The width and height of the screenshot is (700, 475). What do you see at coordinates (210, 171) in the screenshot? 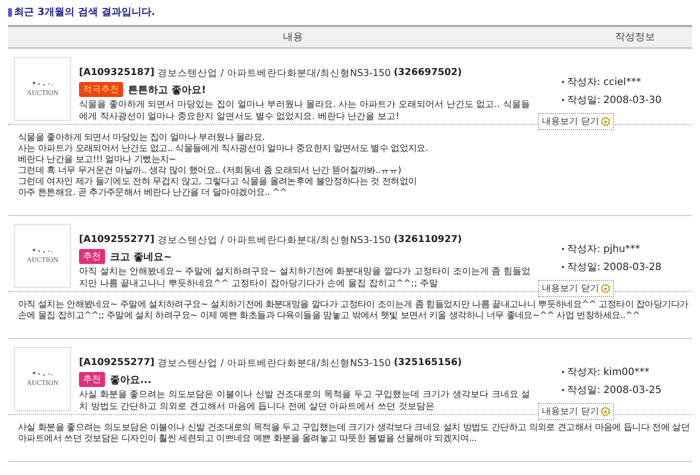
I see `review-text: 그런데 혹 너무 무거운건 아닐까.. 생각 많이 했어요.. (저희동네 좀 오래되서 난간 뜯어질까봐..ㅠㅠ)` at bounding box center [210, 171].